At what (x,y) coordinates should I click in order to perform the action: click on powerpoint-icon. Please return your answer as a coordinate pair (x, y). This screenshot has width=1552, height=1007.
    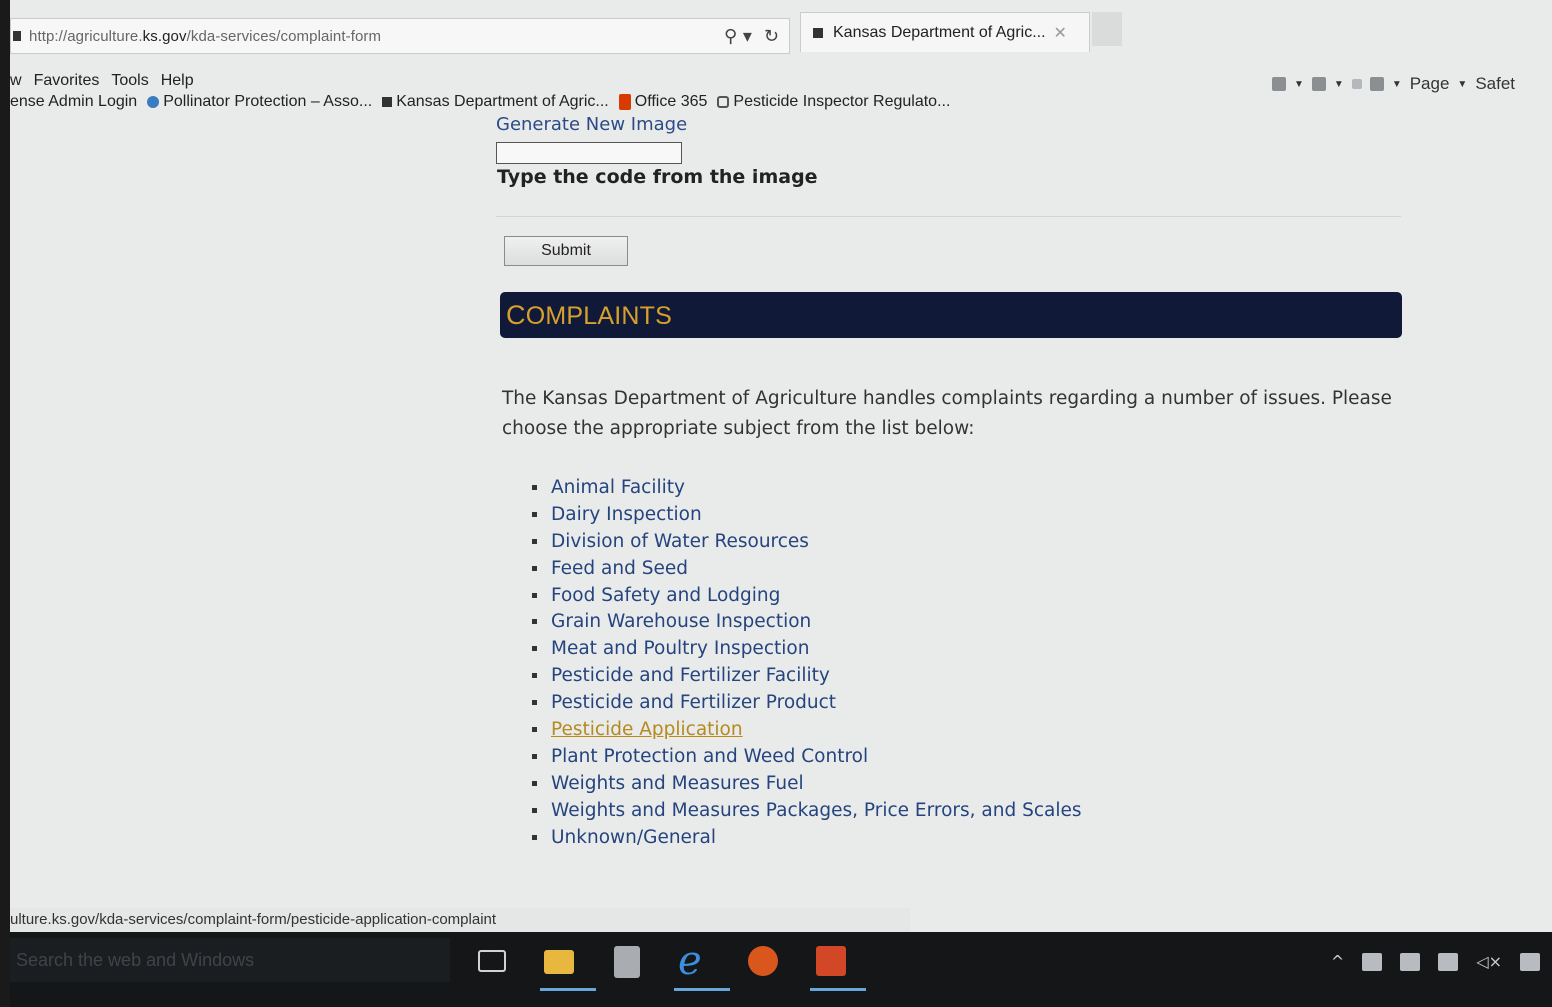
    Looking at the image, I should click on (831, 961).